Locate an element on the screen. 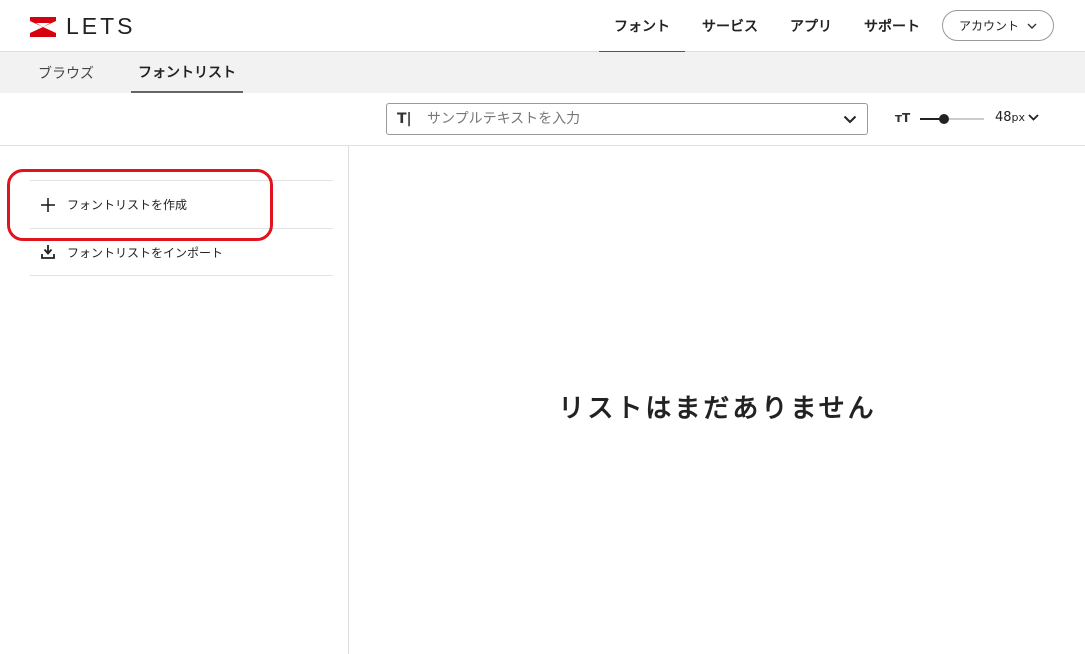  tab-browse-label: ブラウズ is located at coordinates (66, 73).